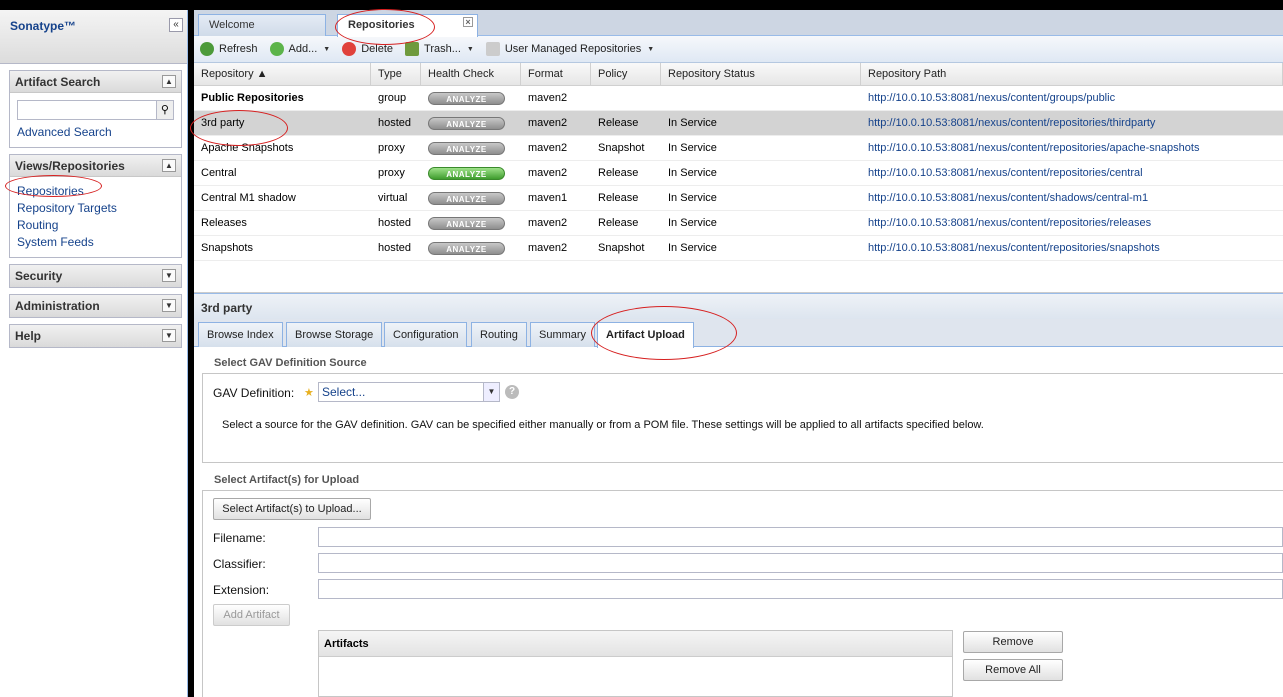 The width and height of the screenshot is (1283, 697). What do you see at coordinates (512, 392) in the screenshot?
I see `help-icon: ?` at bounding box center [512, 392].